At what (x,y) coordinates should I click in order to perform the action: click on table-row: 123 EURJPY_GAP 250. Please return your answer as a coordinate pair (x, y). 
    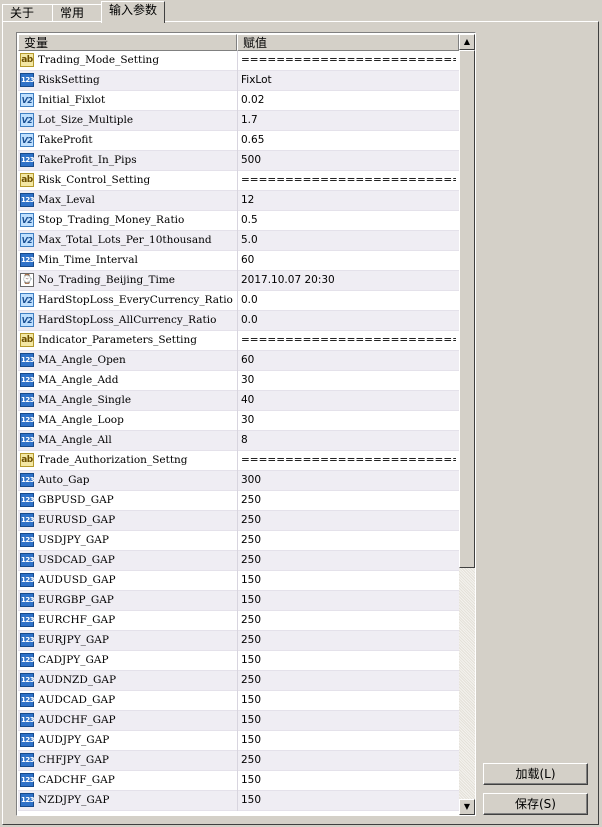
    Looking at the image, I should click on (238, 641).